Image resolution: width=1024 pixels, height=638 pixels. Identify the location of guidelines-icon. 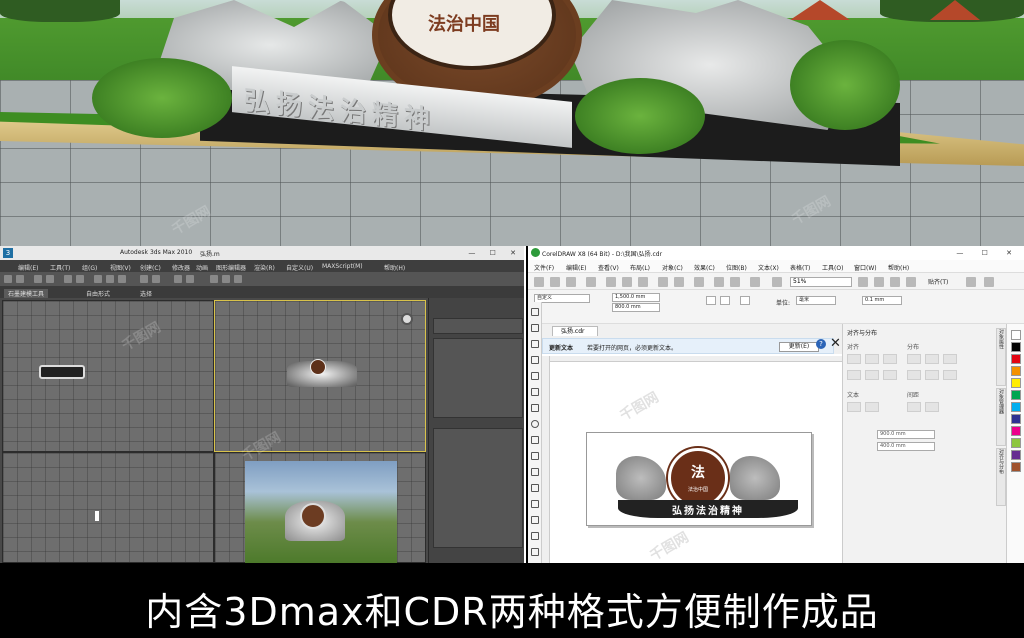
(911, 282).